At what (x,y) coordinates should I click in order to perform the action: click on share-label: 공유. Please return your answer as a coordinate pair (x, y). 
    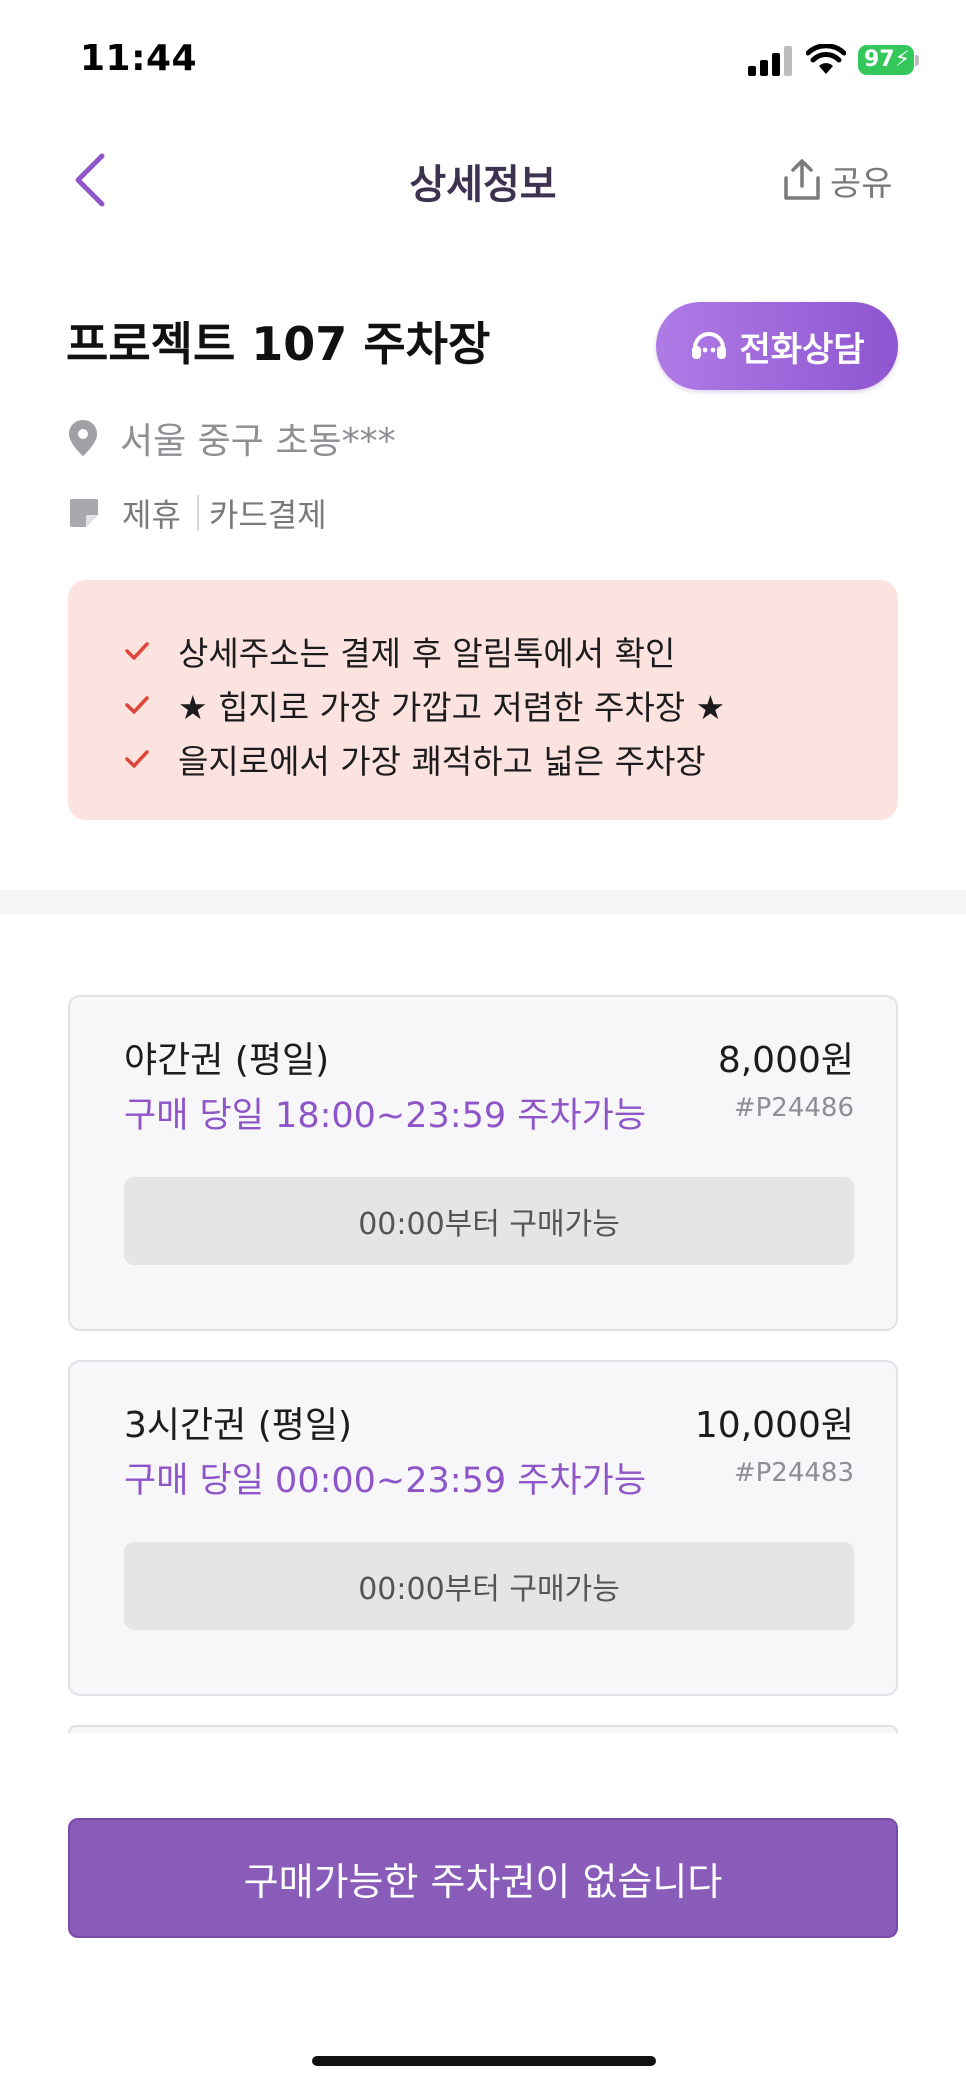
    Looking at the image, I should click on (861, 183).